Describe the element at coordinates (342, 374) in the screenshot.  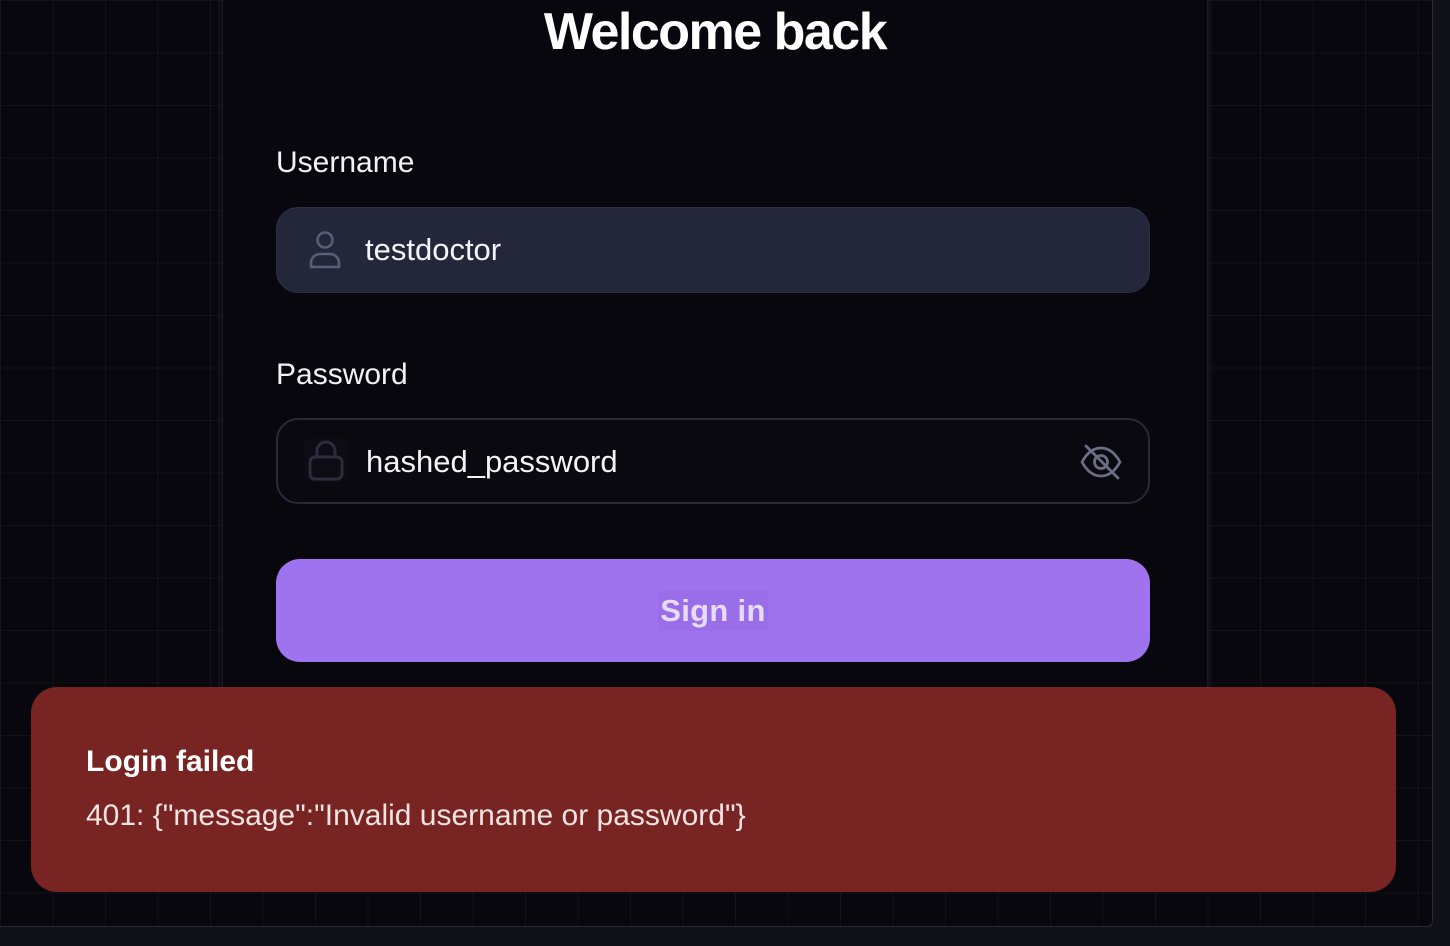
I see `password-label: Password` at that location.